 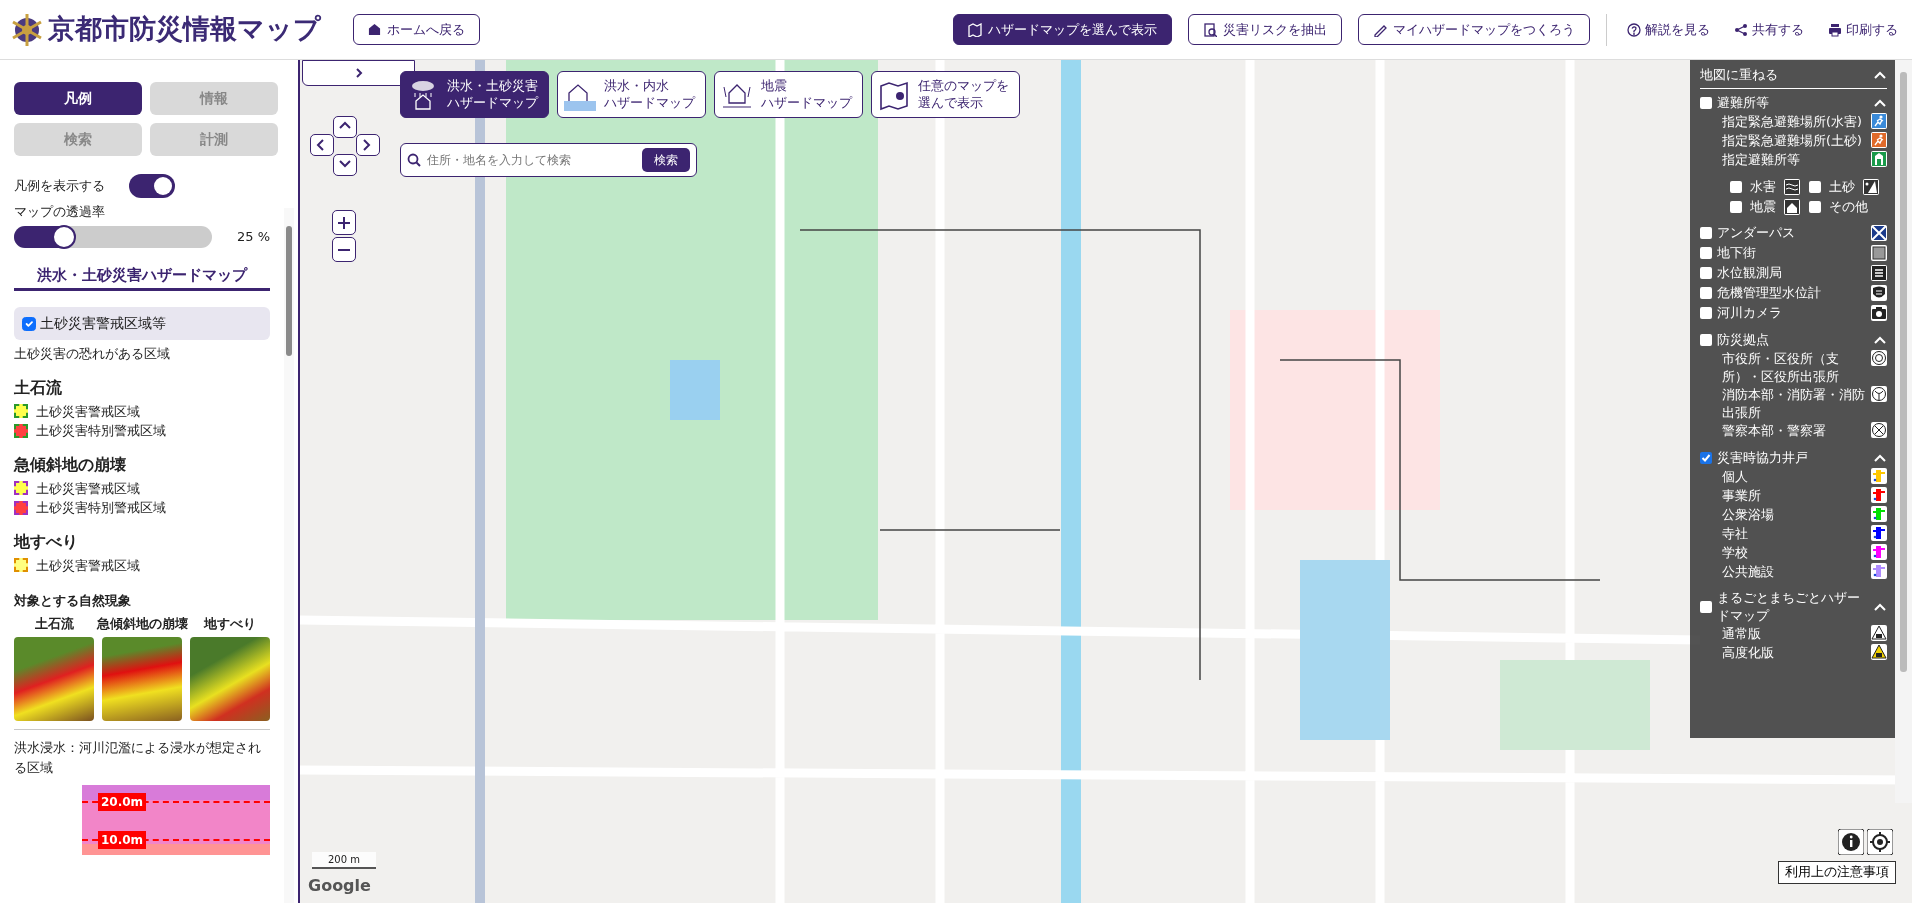 I want to click on phenomenon-label: 土石流, so click(x=54, y=623).